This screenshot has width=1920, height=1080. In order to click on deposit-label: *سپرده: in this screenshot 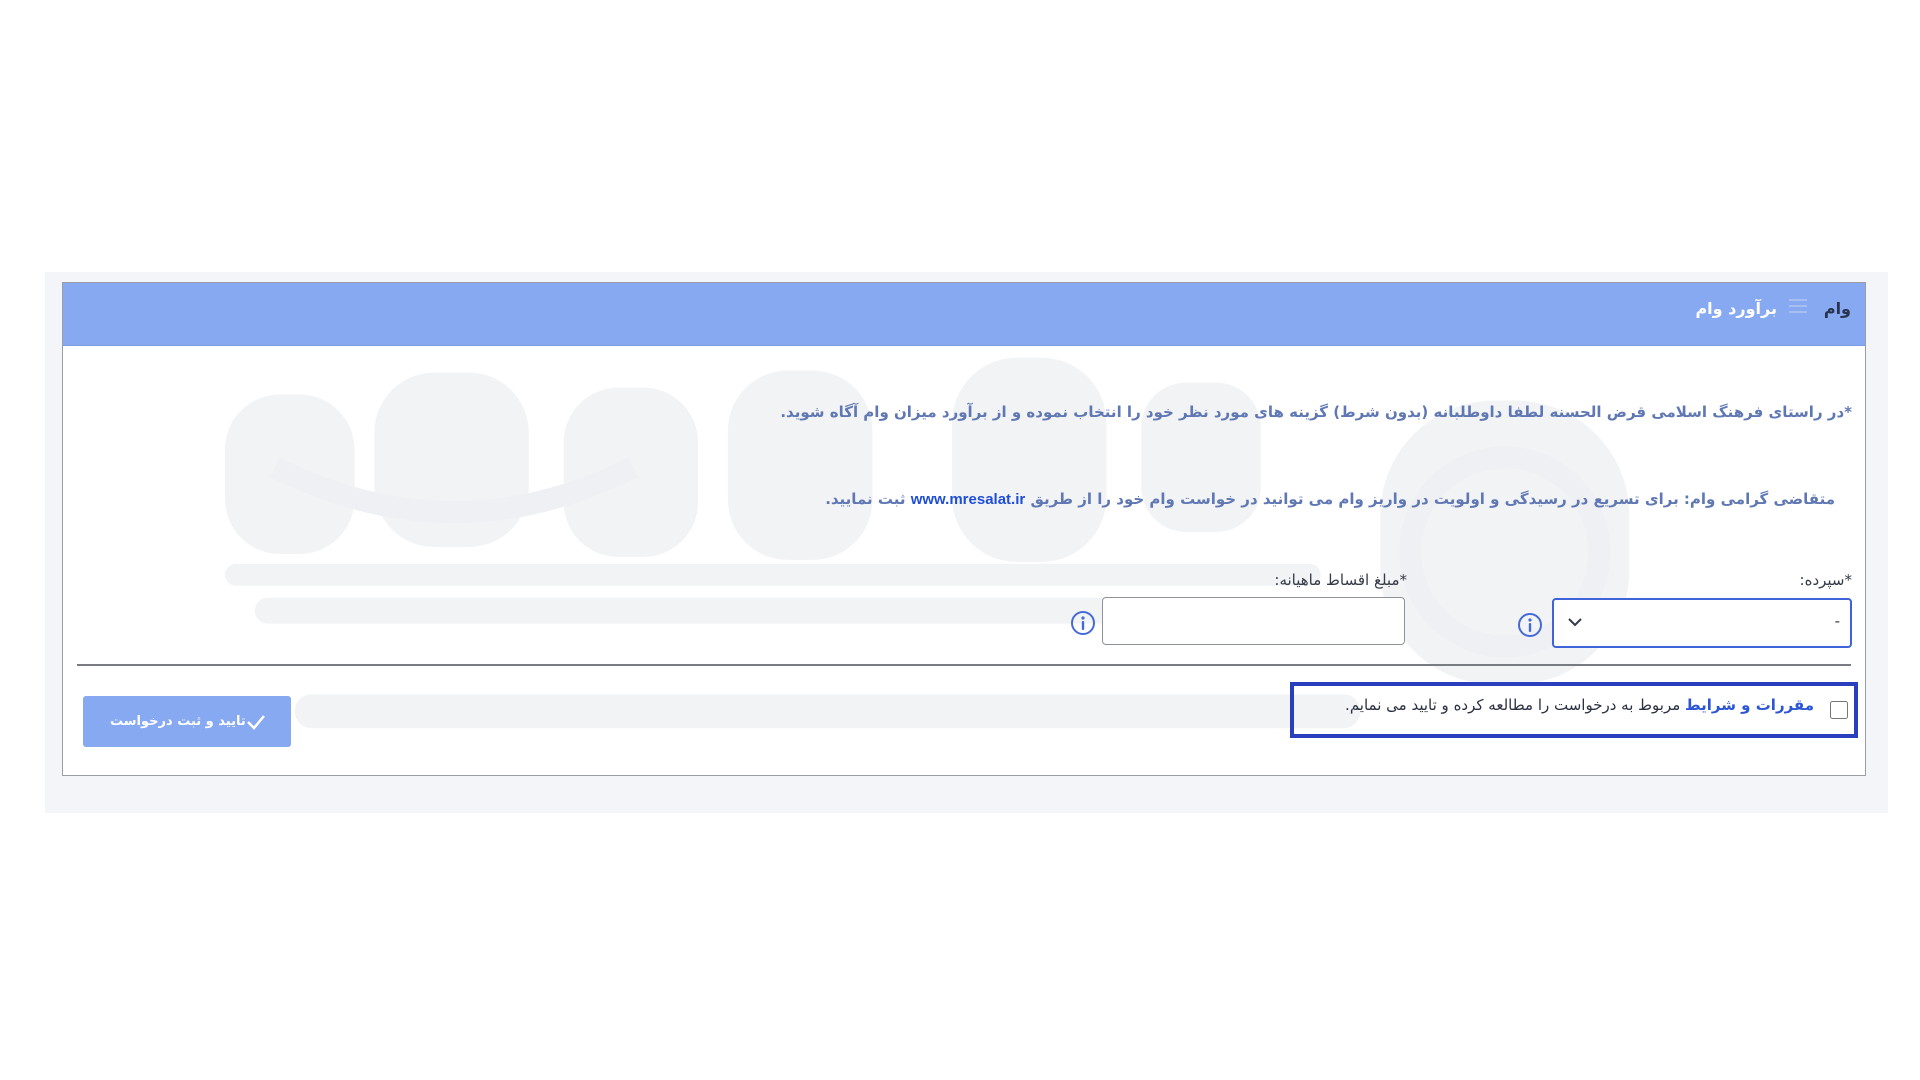, I will do `click(1825, 580)`.